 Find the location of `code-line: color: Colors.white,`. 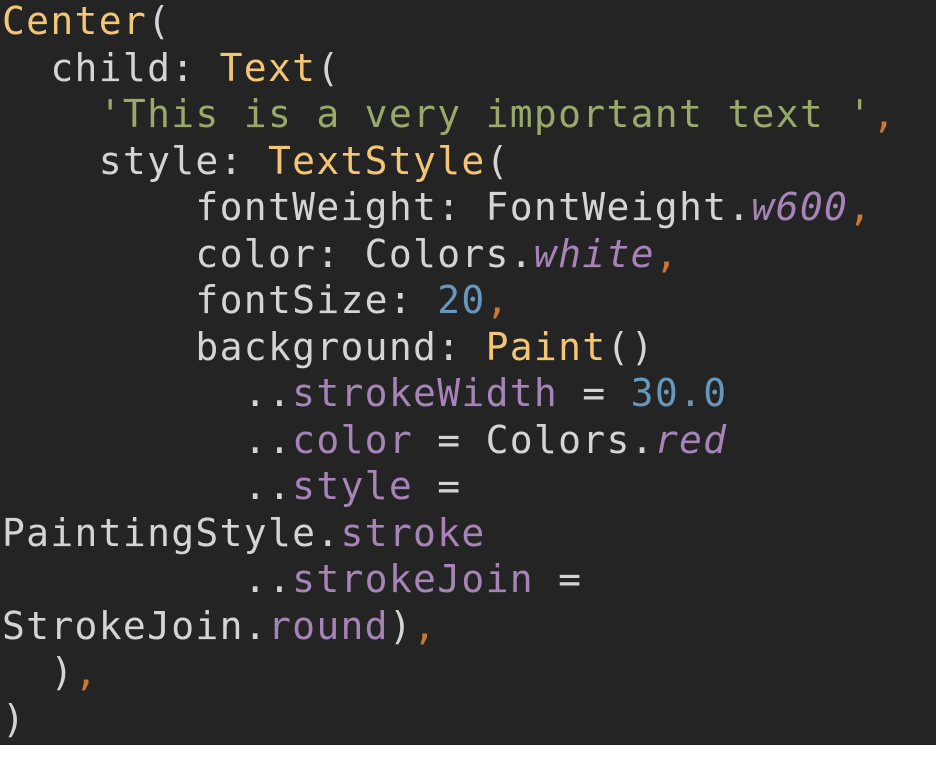

code-line: color: Colors.white, is located at coordinates (449, 254).